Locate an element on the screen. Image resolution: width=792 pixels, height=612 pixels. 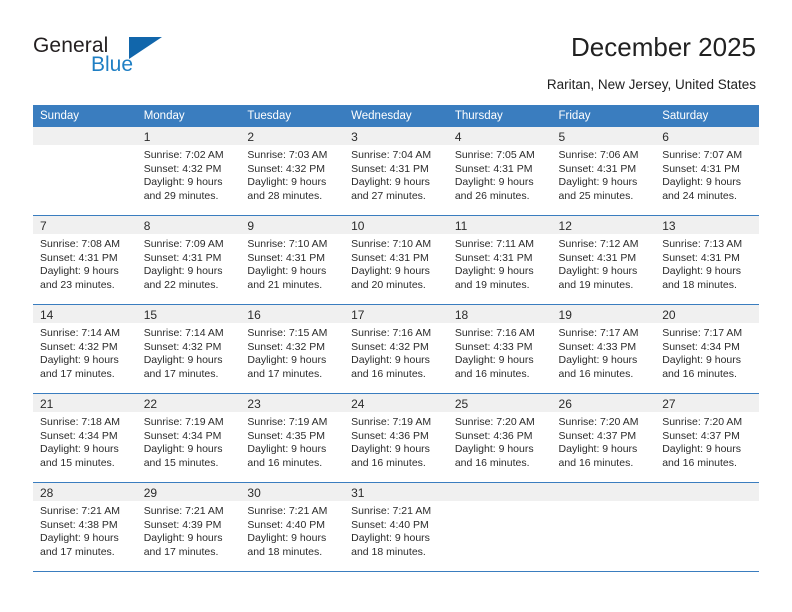
daylight-duration-line2: and 25 minutes. is located at coordinates (596, 195).